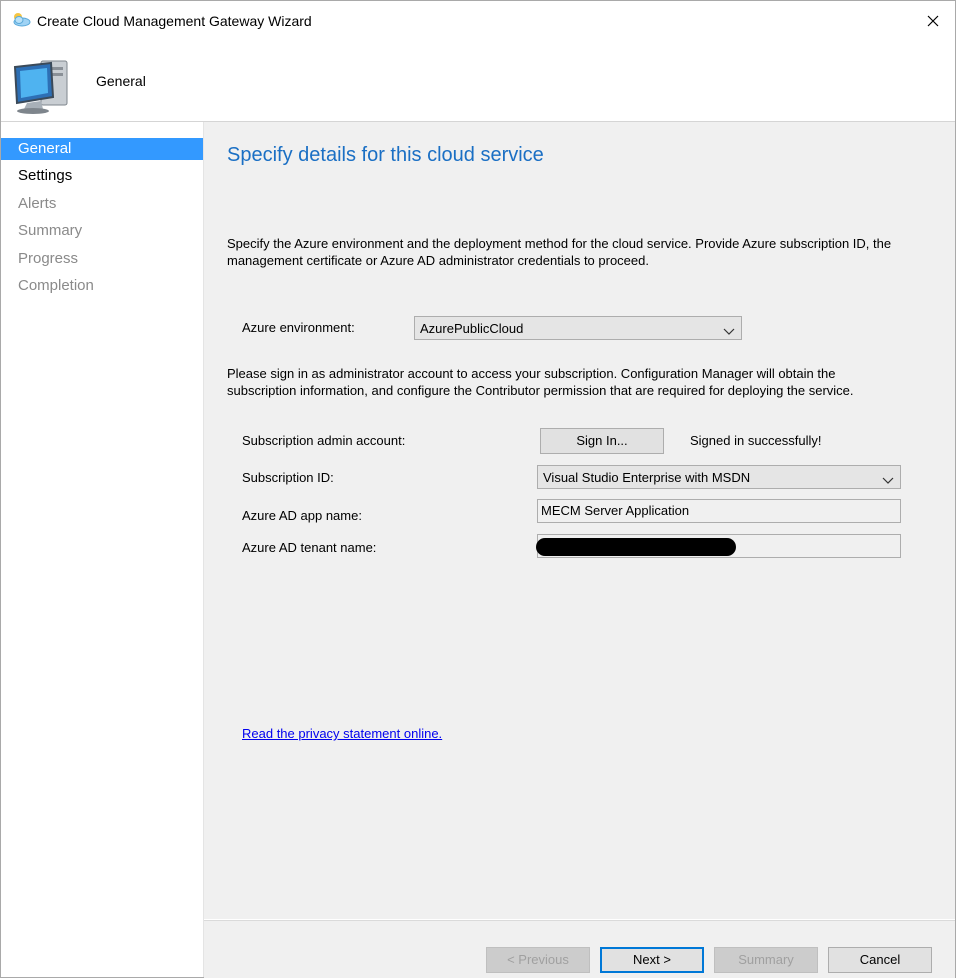 The height and width of the screenshot is (978, 956). What do you see at coordinates (478, 81) in the screenshot?
I see `wizard-header: General` at bounding box center [478, 81].